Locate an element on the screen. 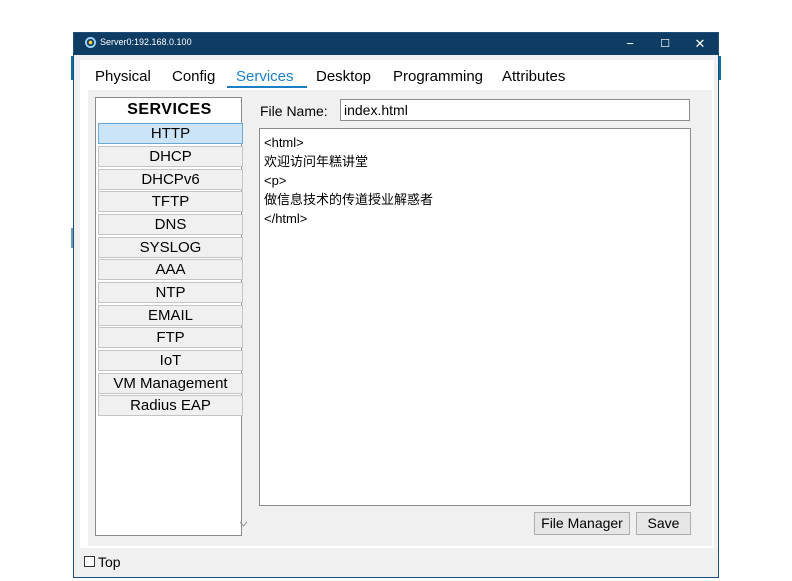  service-item-radius-eap: Radius EAP is located at coordinates (170, 405).